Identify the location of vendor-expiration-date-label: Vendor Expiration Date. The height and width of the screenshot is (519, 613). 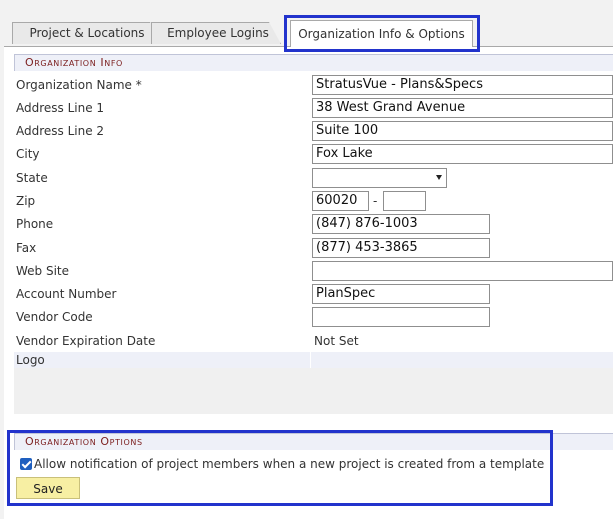
(86, 341).